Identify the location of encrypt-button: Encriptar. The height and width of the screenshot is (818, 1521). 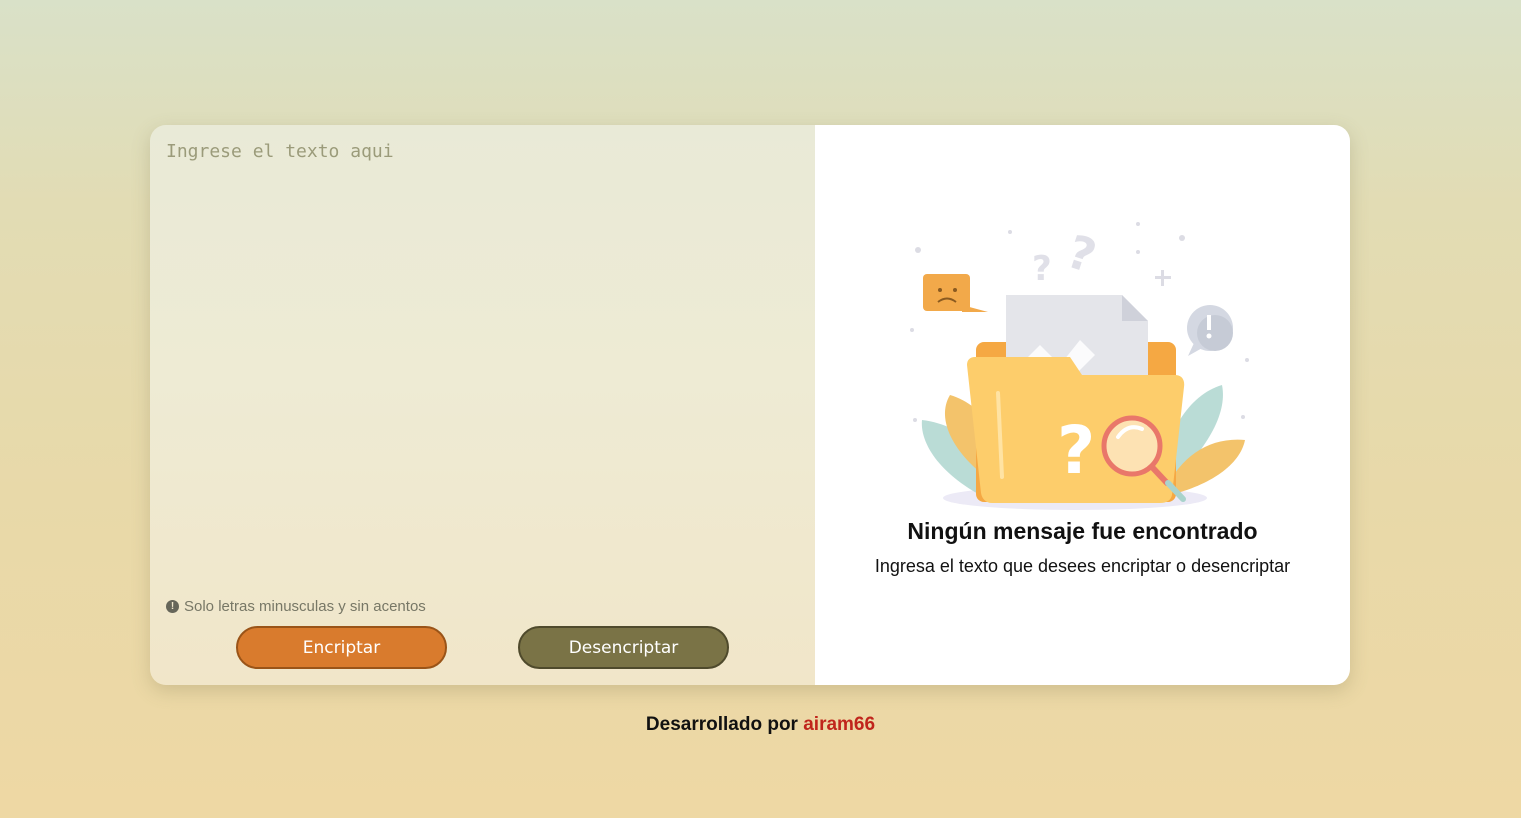
(341, 647).